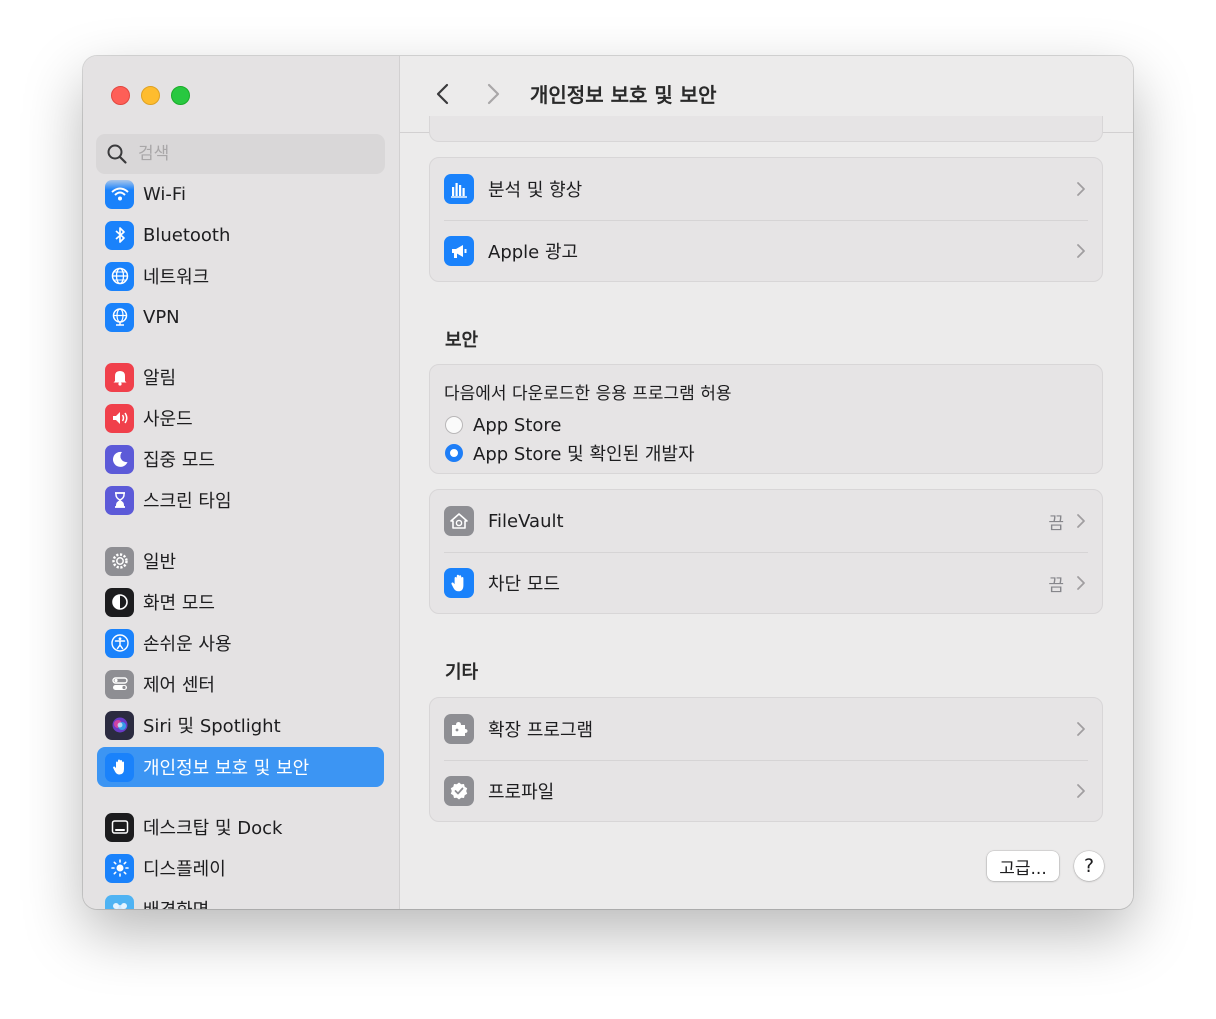 The height and width of the screenshot is (1019, 1216). Describe the element at coordinates (213, 828) in the screenshot. I see `sidebar-item-label: 데스크탑 및 Dock` at that location.